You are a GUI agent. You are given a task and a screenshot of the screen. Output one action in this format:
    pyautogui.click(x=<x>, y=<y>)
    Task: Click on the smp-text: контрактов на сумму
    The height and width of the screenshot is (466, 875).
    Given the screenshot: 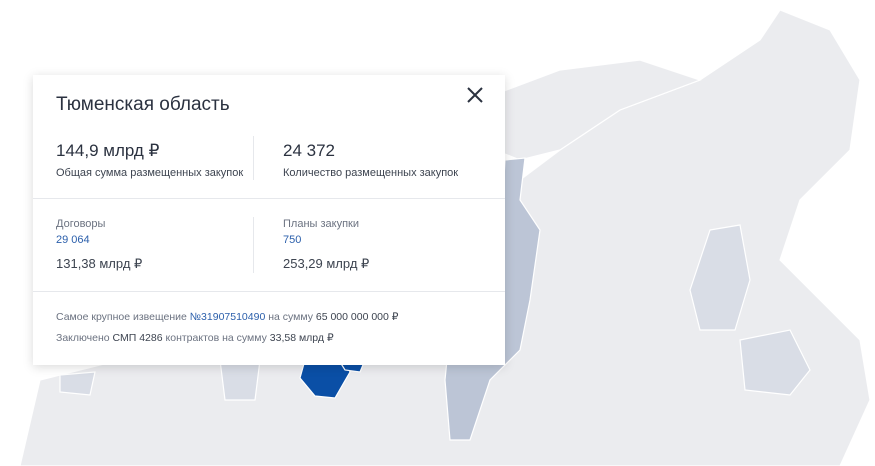 What is the action you would take?
    pyautogui.click(x=216, y=338)
    